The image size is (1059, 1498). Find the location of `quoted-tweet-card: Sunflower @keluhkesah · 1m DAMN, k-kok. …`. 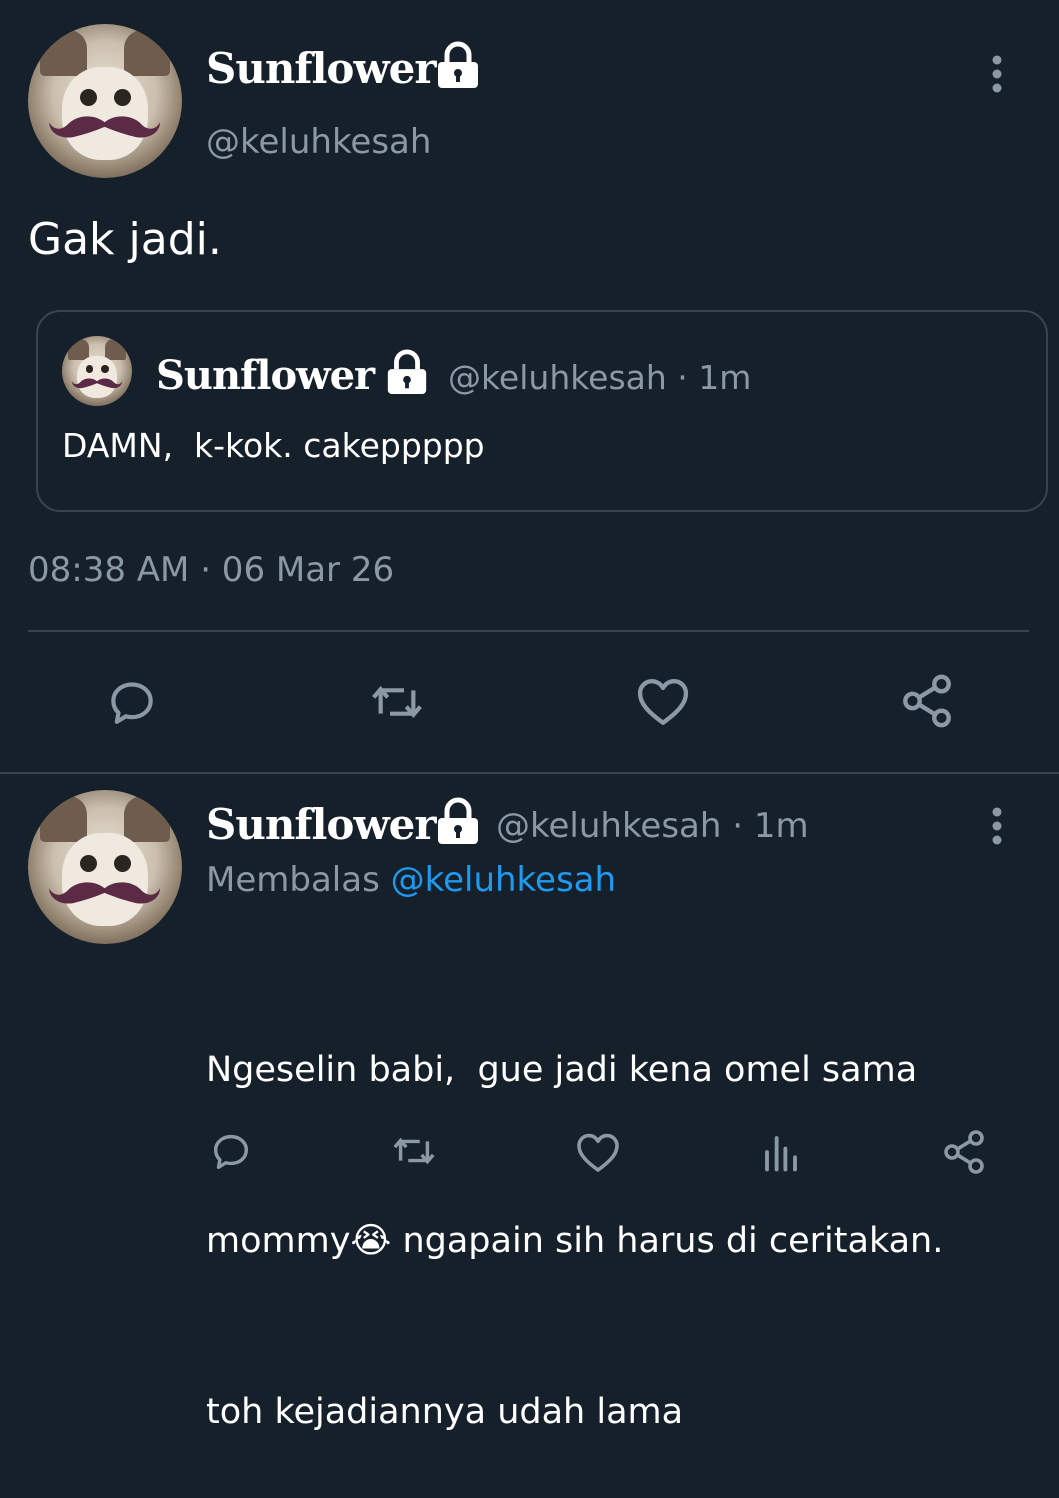

quoted-tweet-card: Sunflower @keluhkesah · 1m DAMN, k-kok. … is located at coordinates (542, 411).